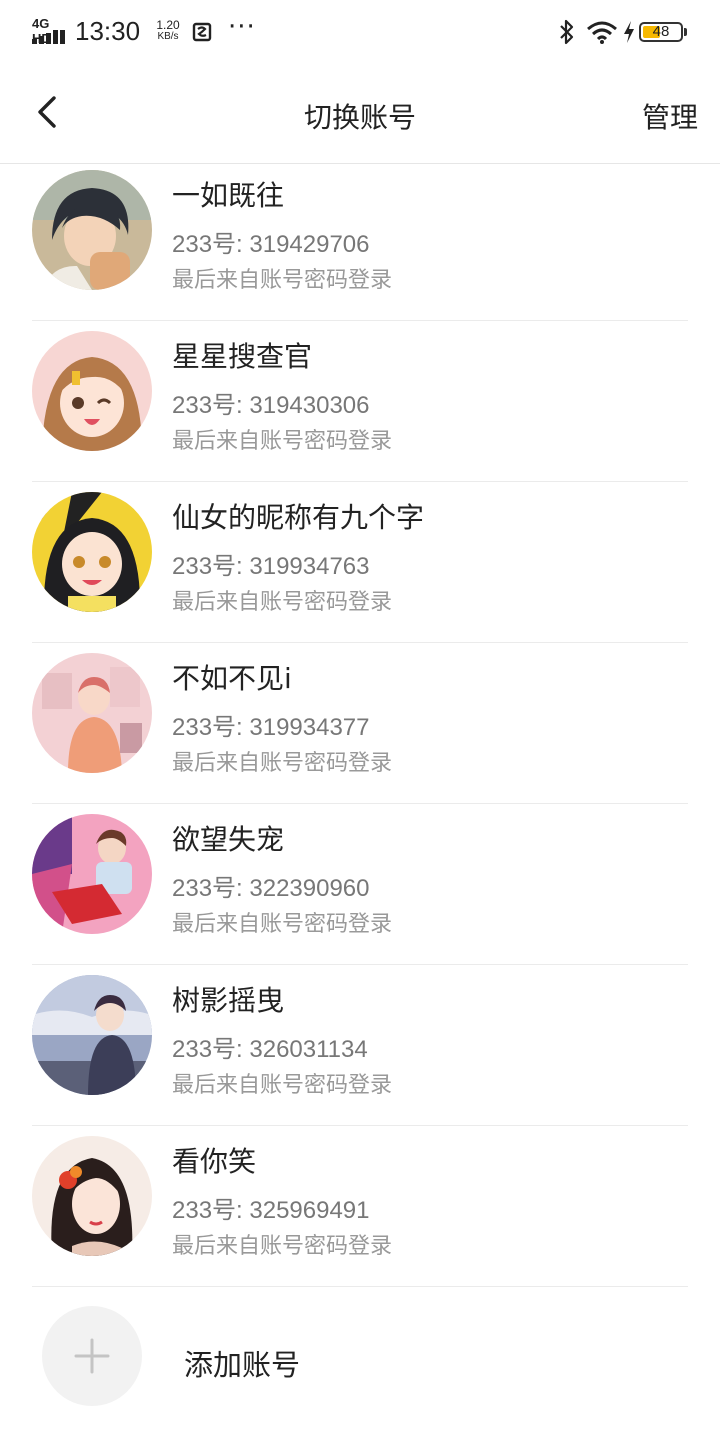 This screenshot has height=1436, width=720. What do you see at coordinates (242, 356) in the screenshot?
I see `account-name: 星星搜查官` at bounding box center [242, 356].